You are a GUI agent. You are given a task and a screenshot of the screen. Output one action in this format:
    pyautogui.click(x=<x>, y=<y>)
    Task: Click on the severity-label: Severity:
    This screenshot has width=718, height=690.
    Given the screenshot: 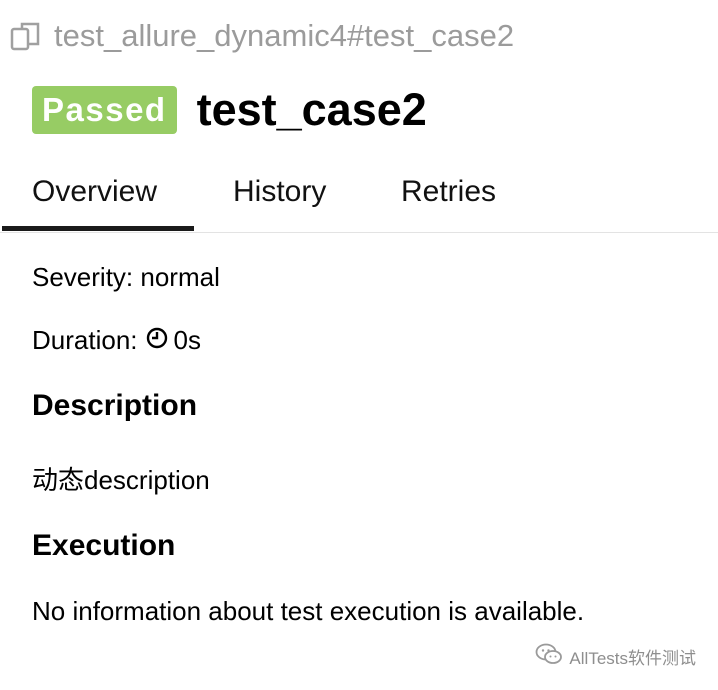 What is the action you would take?
    pyautogui.click(x=83, y=277)
    